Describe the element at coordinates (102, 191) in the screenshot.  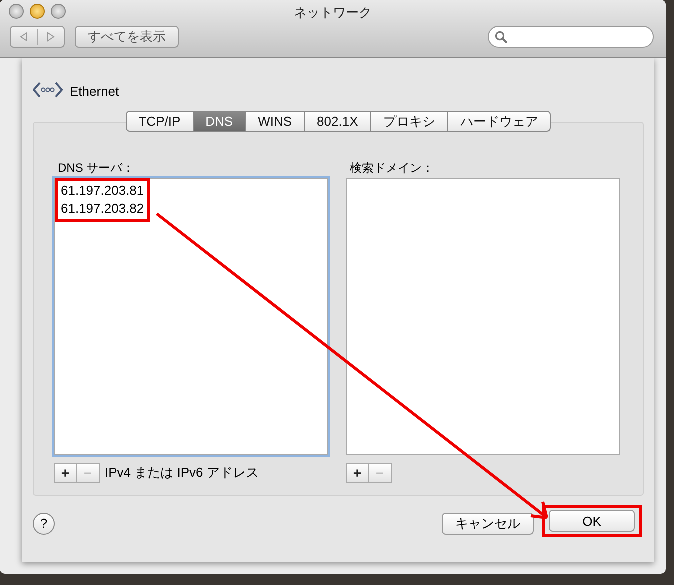
I see `list-item: 61.197.203.81` at that location.